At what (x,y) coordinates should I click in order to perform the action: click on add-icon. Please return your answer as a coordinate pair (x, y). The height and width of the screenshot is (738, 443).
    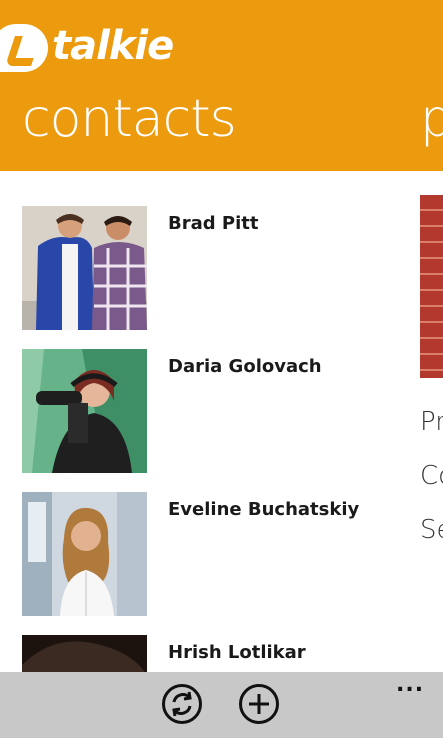
    Looking at the image, I should click on (259, 704).